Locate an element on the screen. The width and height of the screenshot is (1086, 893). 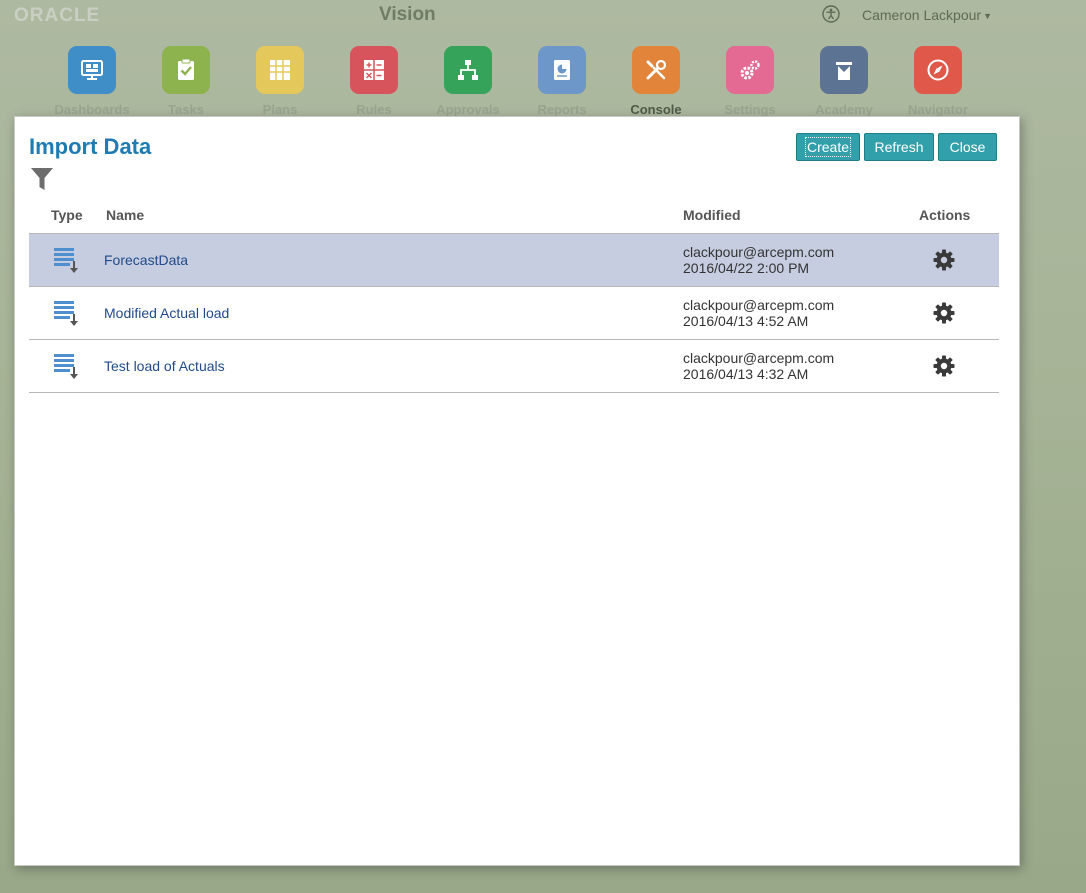
nav-label: Plans is located at coordinates (280, 109).